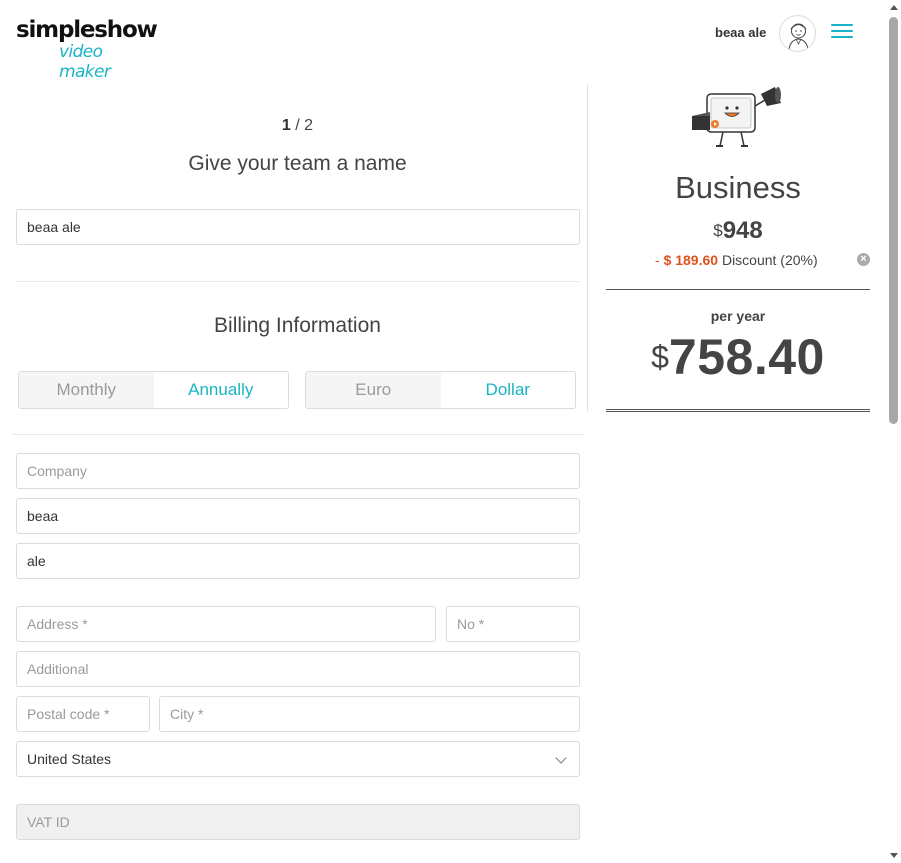 Image resolution: width=901 pixels, height=863 pixels. I want to click on remove-discount-close-icon: ×, so click(863, 259).